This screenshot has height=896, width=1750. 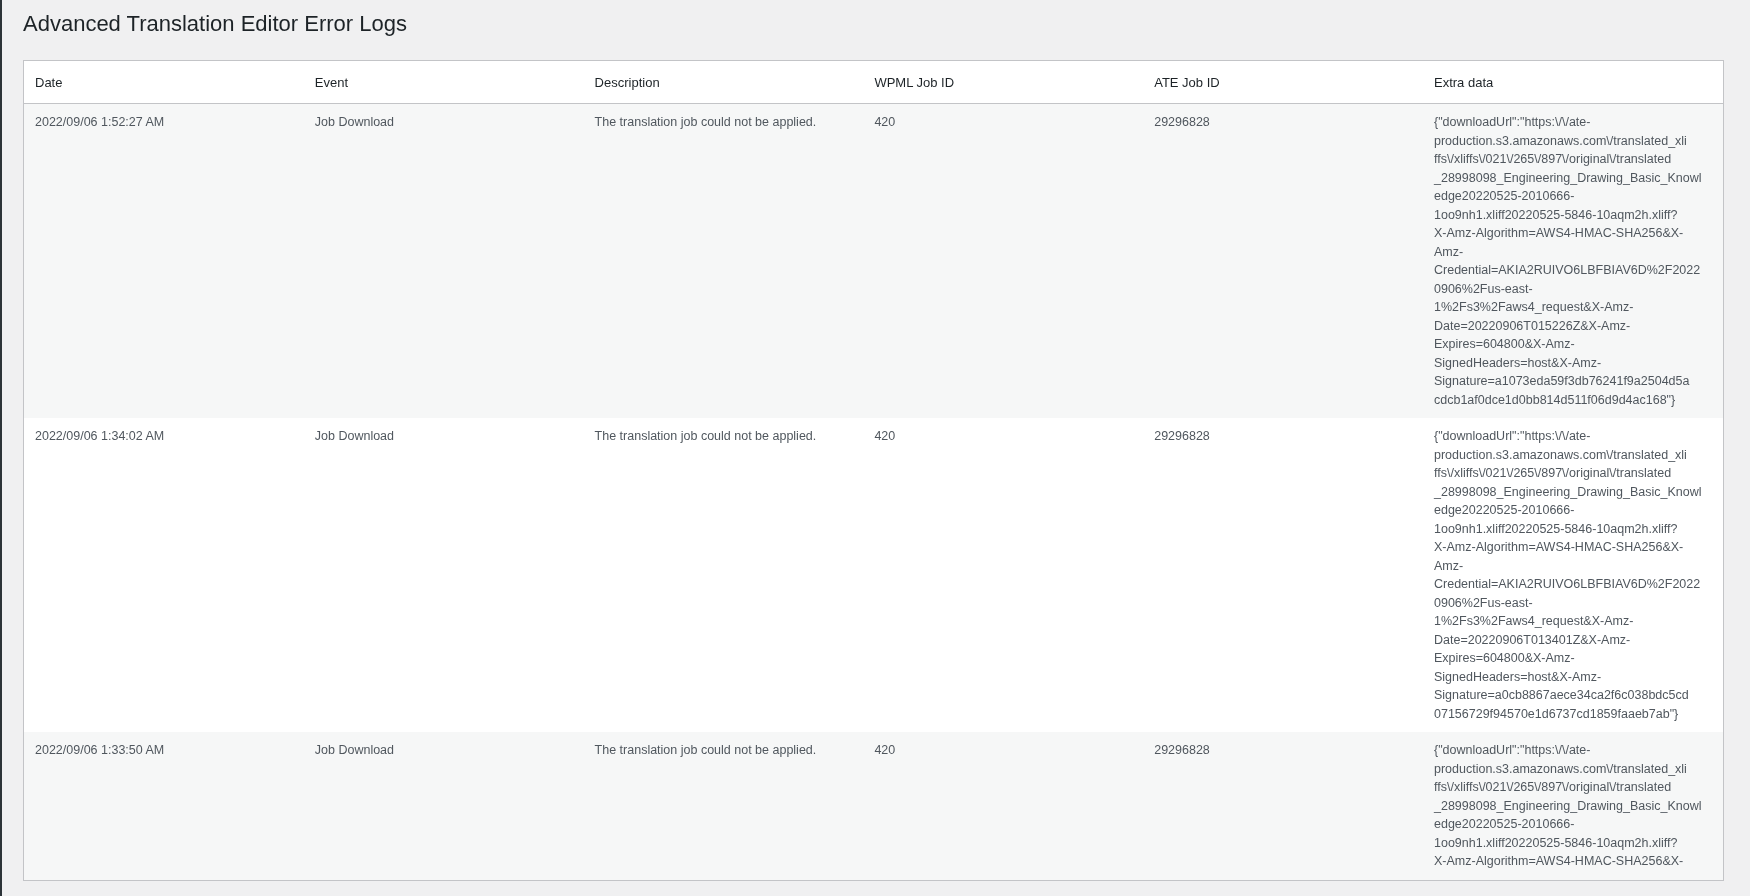 What do you see at coordinates (627, 82) in the screenshot?
I see `column-header: Description` at bounding box center [627, 82].